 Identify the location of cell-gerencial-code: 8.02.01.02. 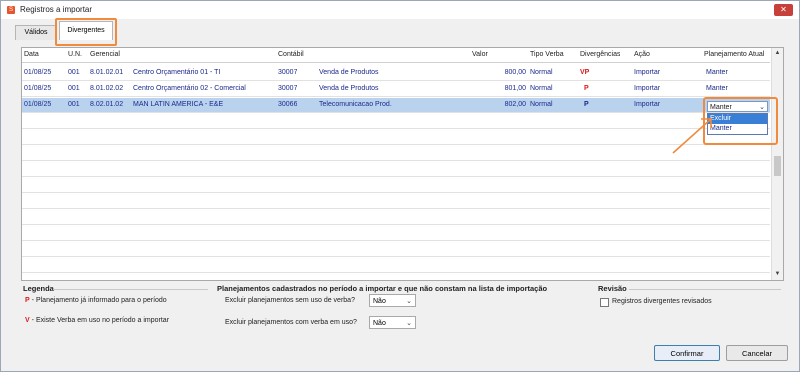
(107, 104).